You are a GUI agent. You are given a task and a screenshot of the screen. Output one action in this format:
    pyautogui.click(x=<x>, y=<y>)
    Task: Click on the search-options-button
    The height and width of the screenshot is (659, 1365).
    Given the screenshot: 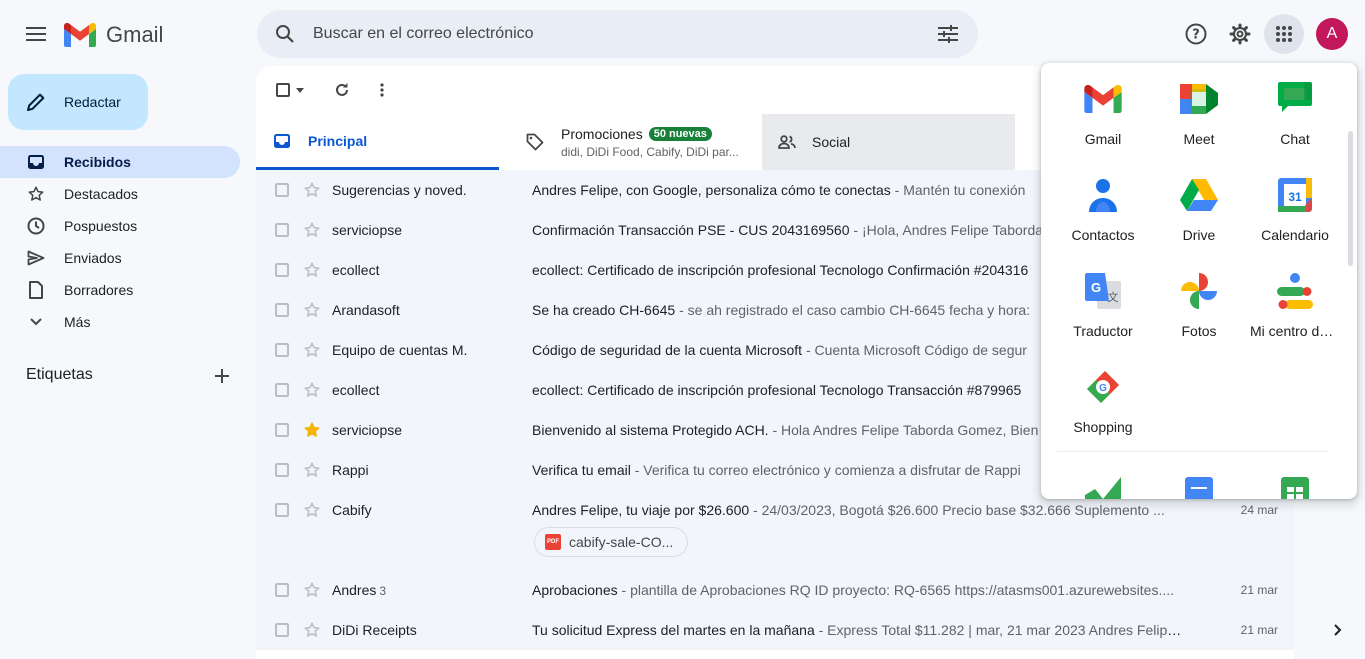 What is the action you would take?
    pyautogui.click(x=948, y=34)
    